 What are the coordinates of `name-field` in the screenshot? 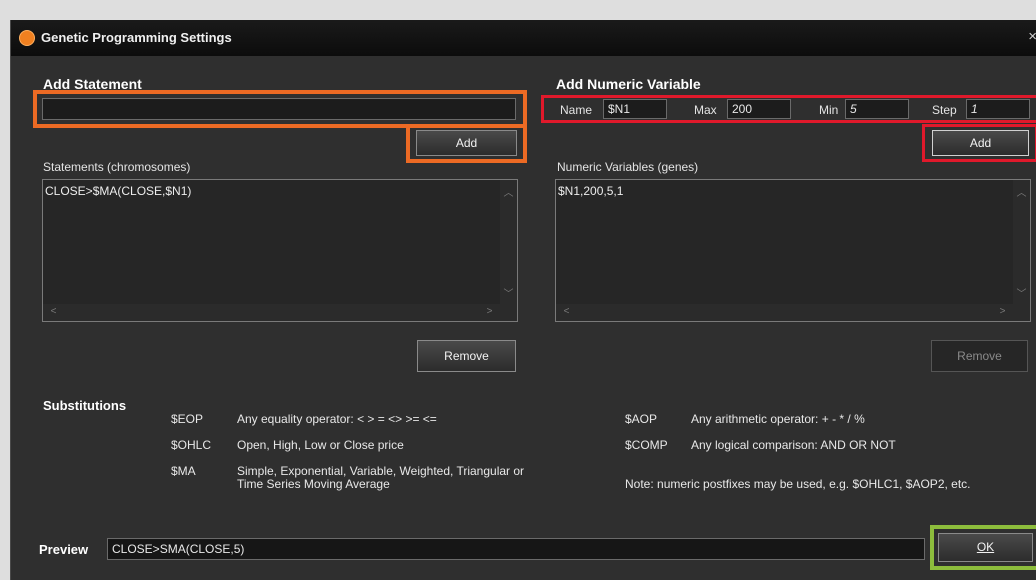 It's located at (635, 109).